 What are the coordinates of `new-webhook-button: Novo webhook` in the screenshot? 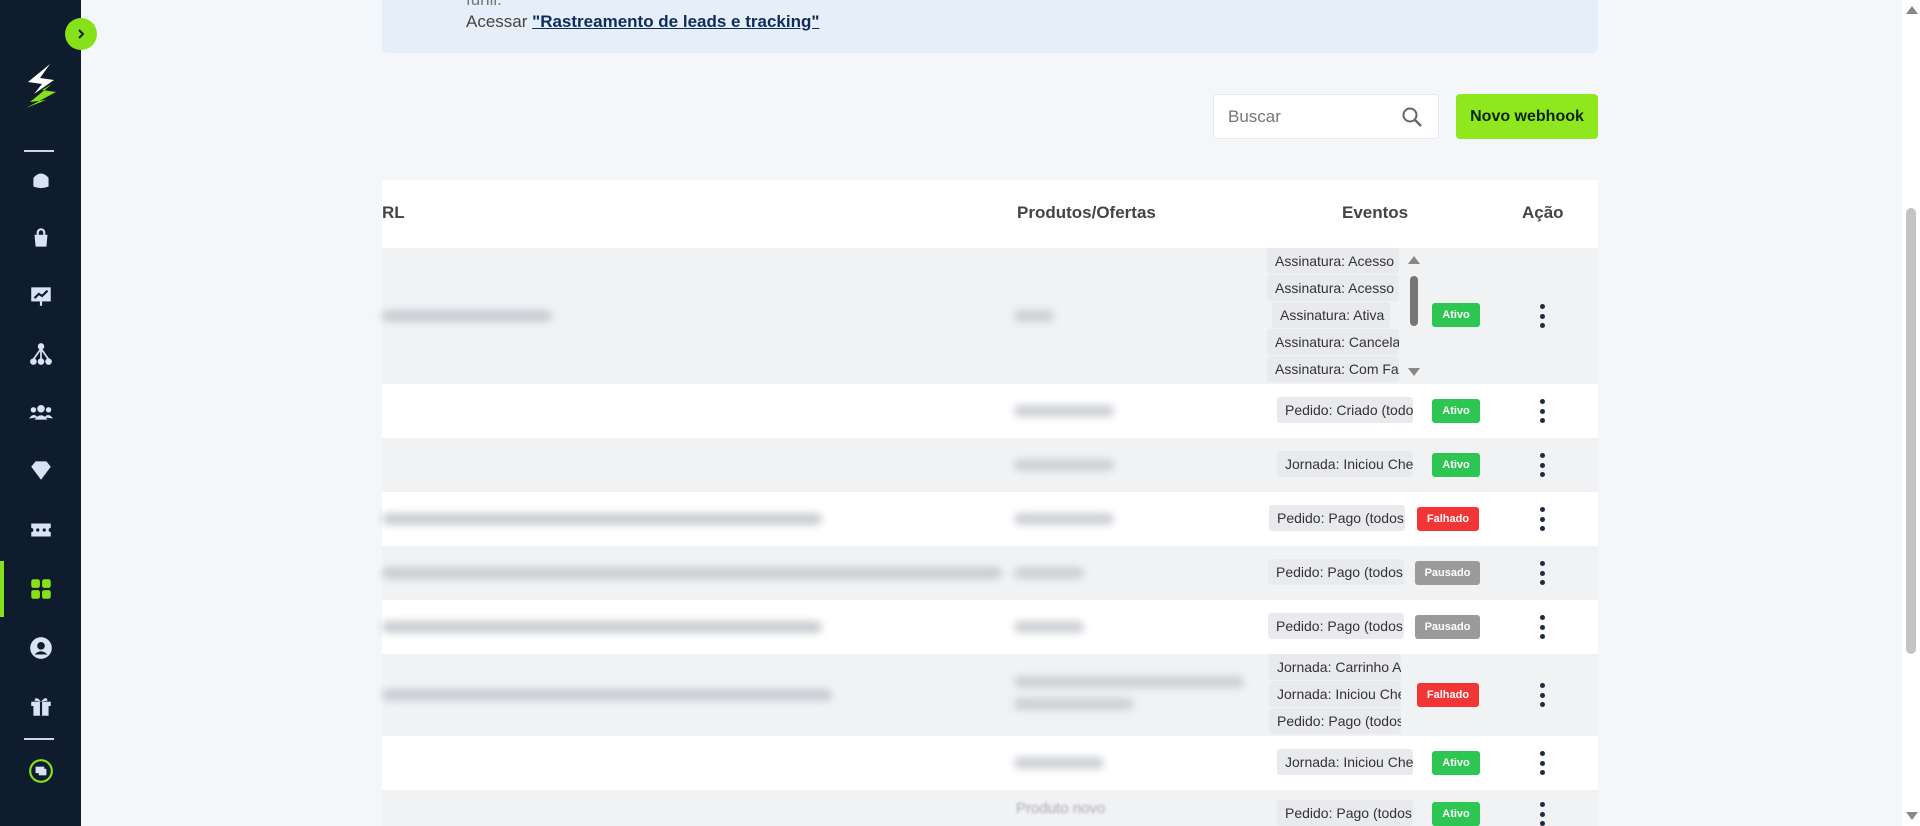 It's located at (1527, 116).